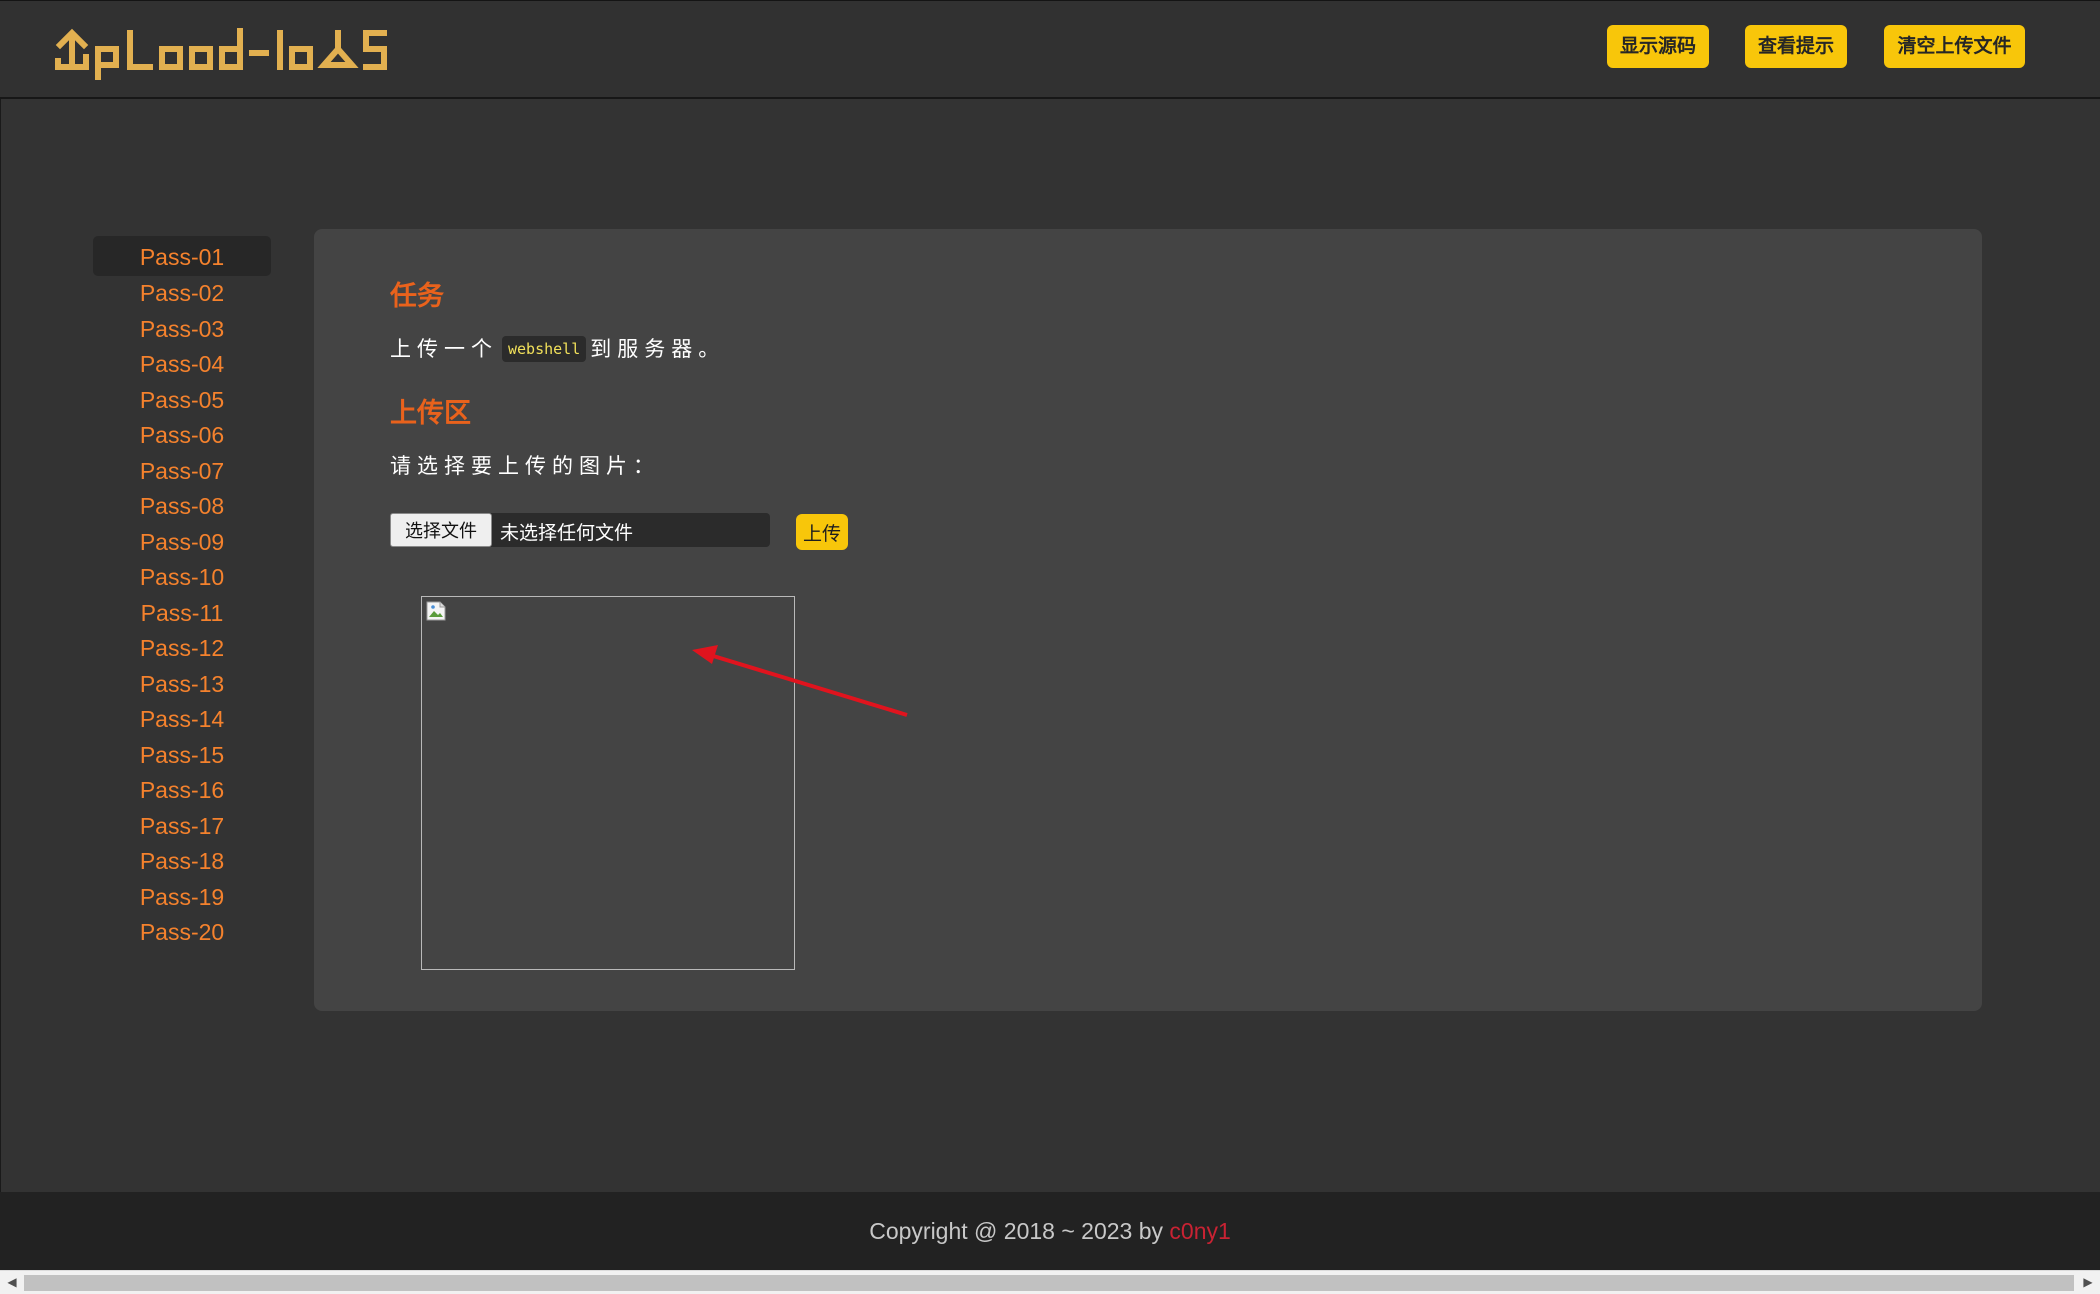 This screenshot has width=2100, height=1294. Describe the element at coordinates (182, 862) in the screenshot. I see `sidebar-item-pass-18: Pass-18` at that location.